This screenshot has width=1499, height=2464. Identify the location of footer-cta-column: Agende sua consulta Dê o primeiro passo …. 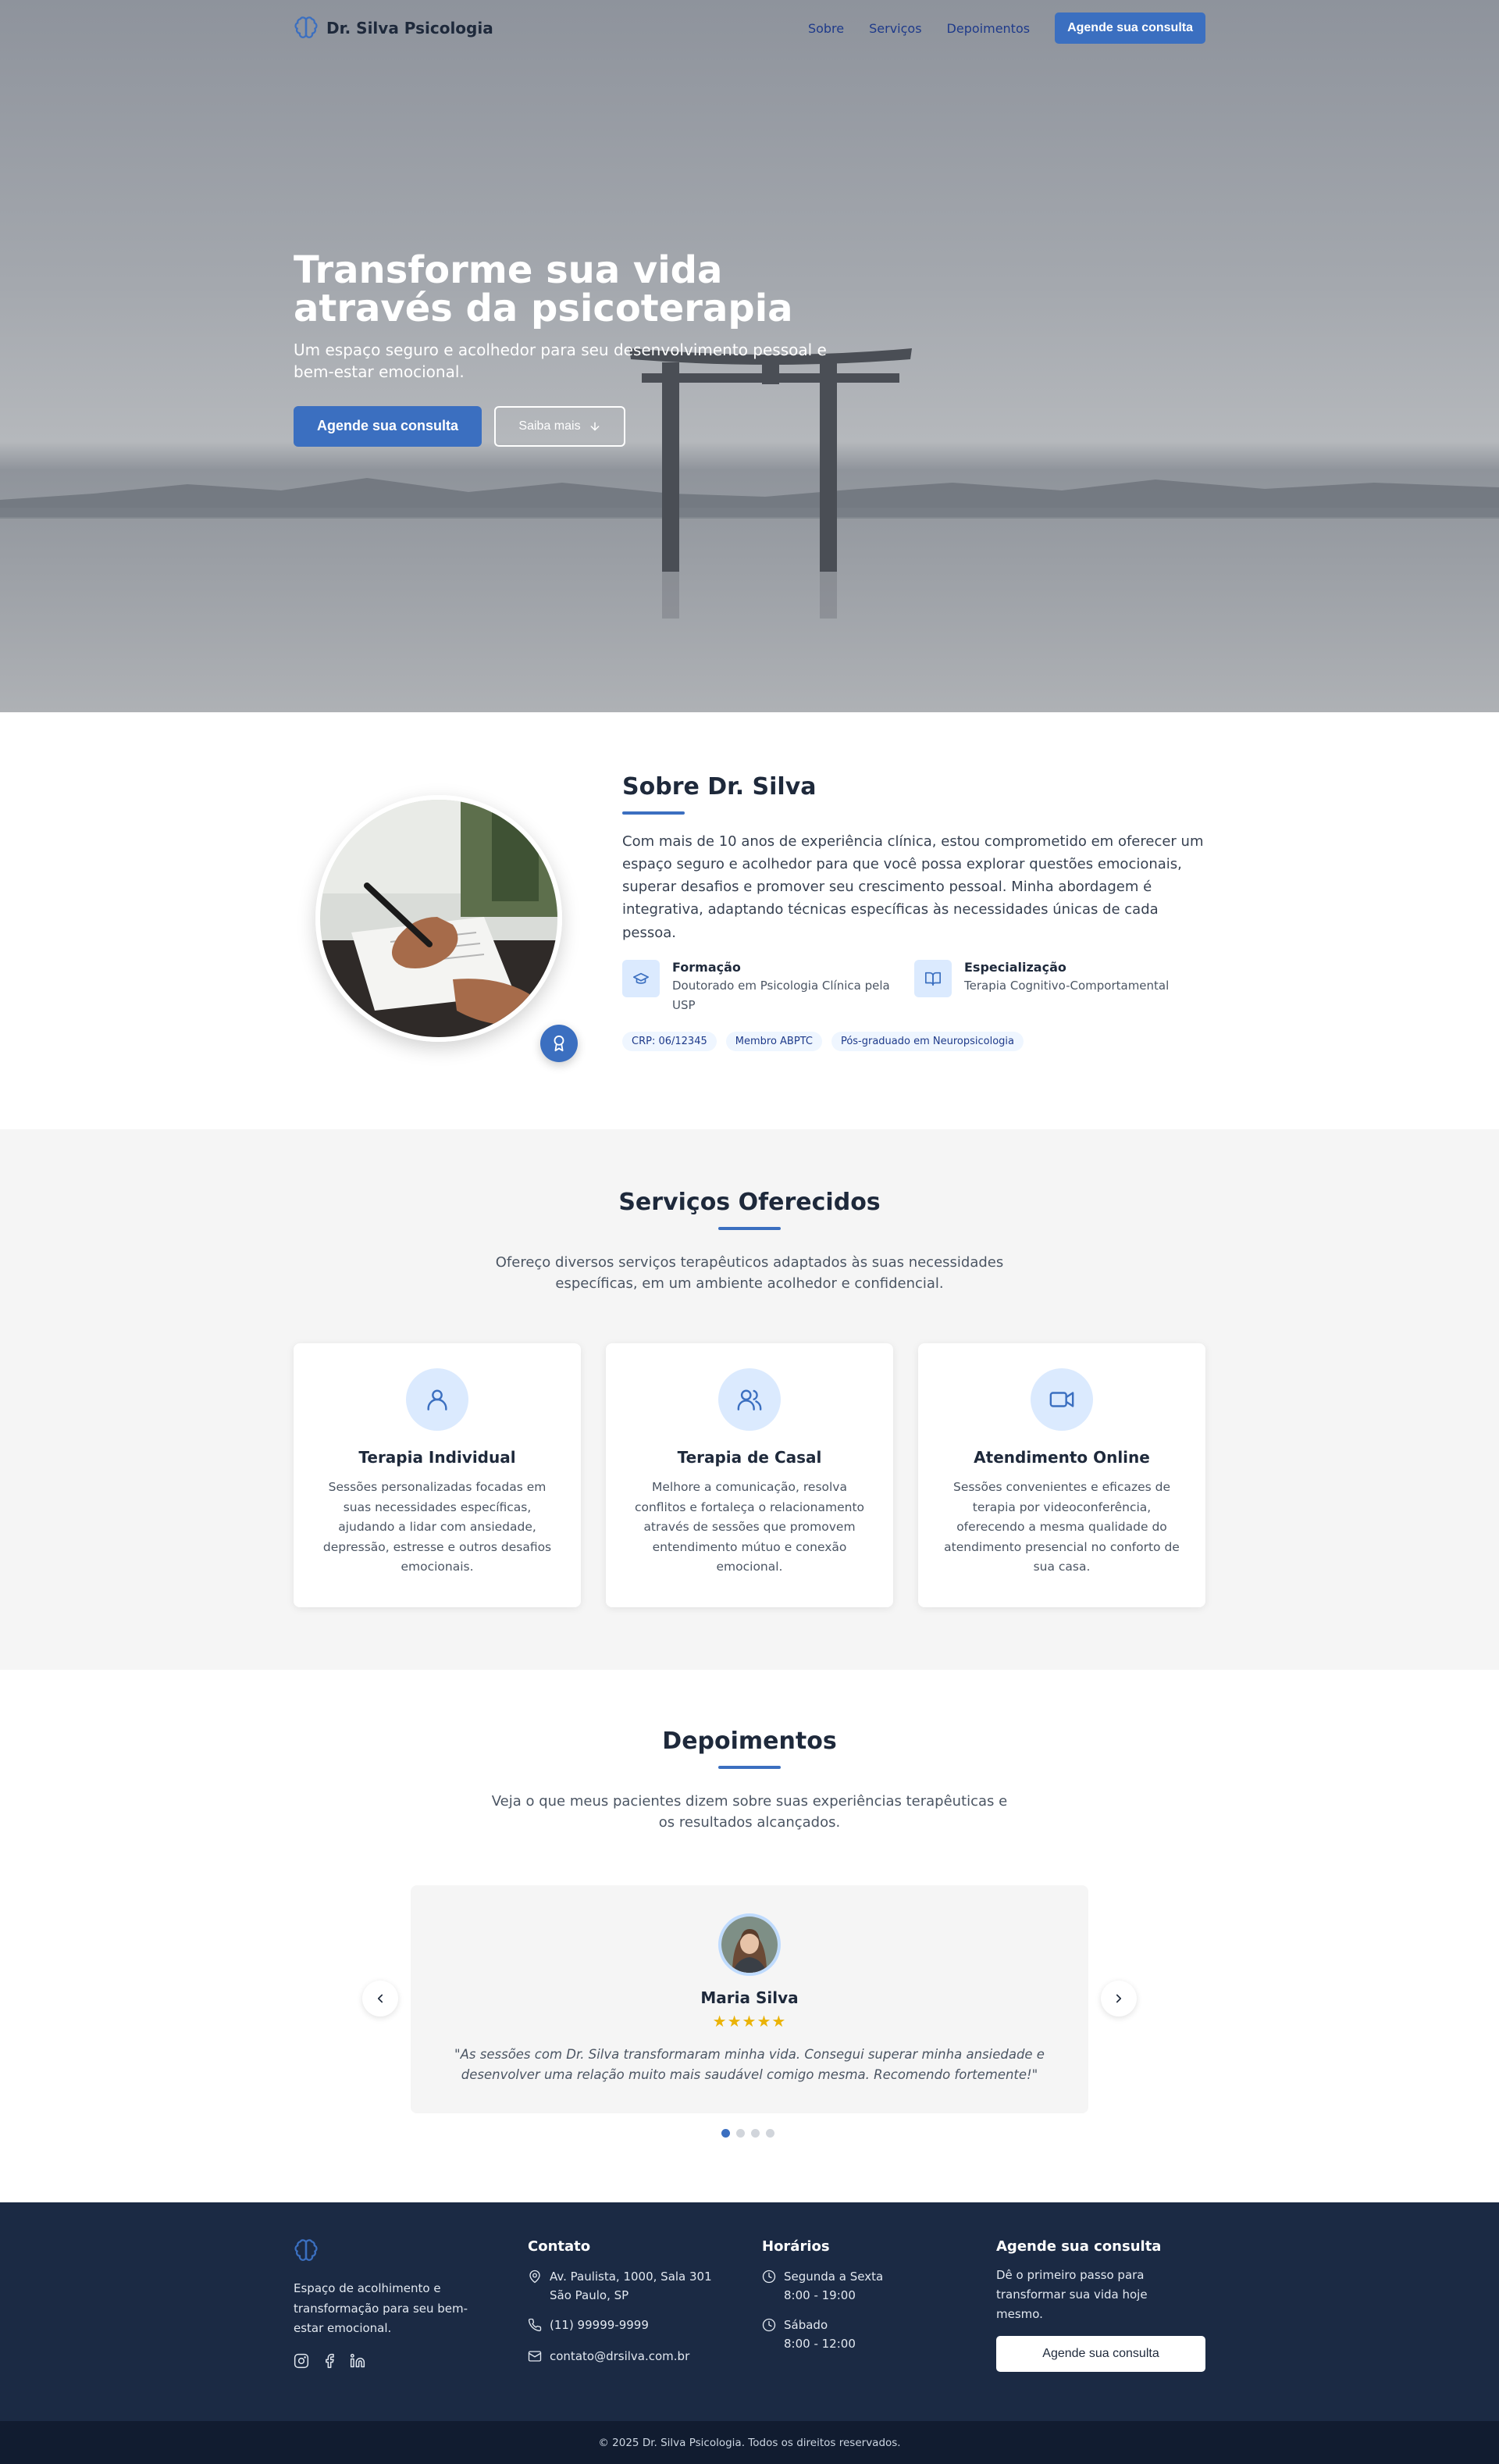
(1113, 2306).